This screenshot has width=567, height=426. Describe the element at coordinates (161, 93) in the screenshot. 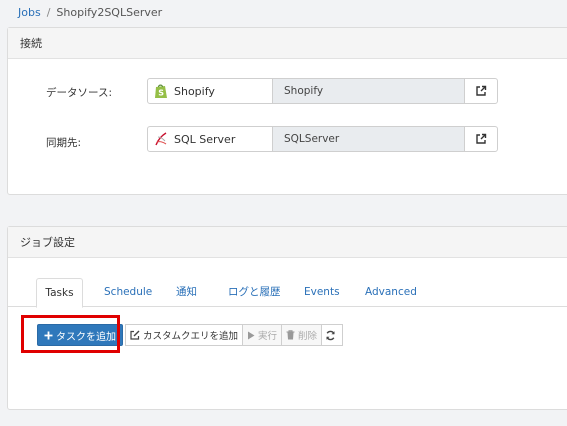

I see `svg-text: S` at that location.